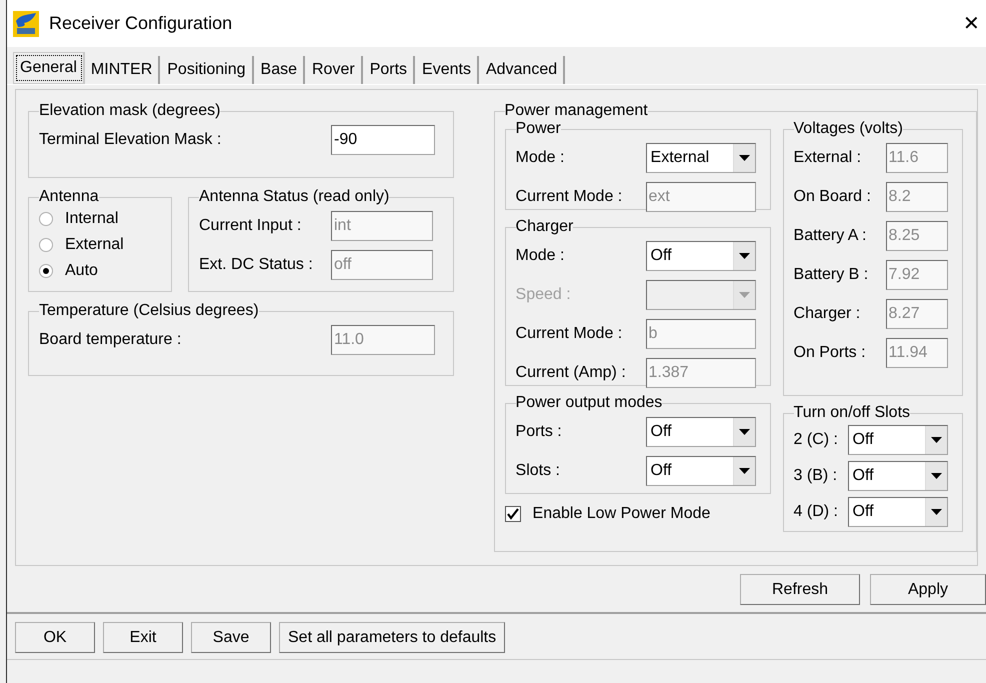  What do you see at coordinates (833, 196) in the screenshot?
I see `field-label: On Board :` at bounding box center [833, 196].